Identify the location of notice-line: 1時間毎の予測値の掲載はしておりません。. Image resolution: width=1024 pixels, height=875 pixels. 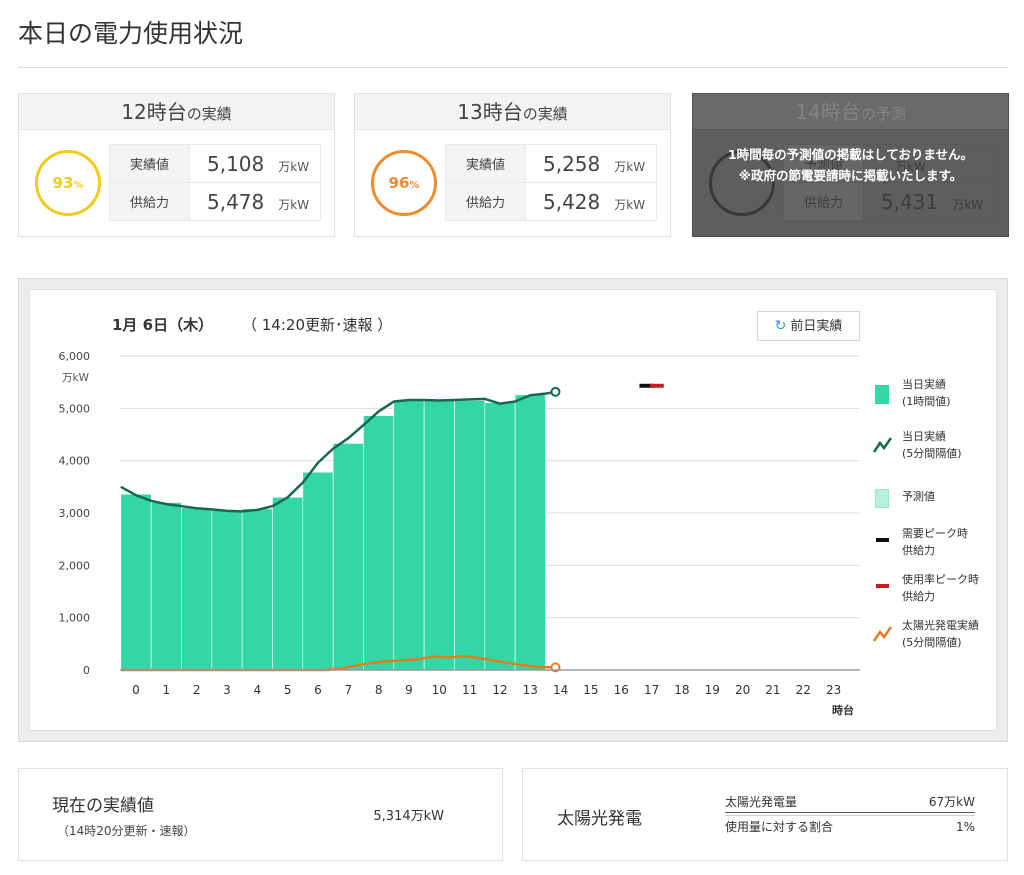
(850, 154).